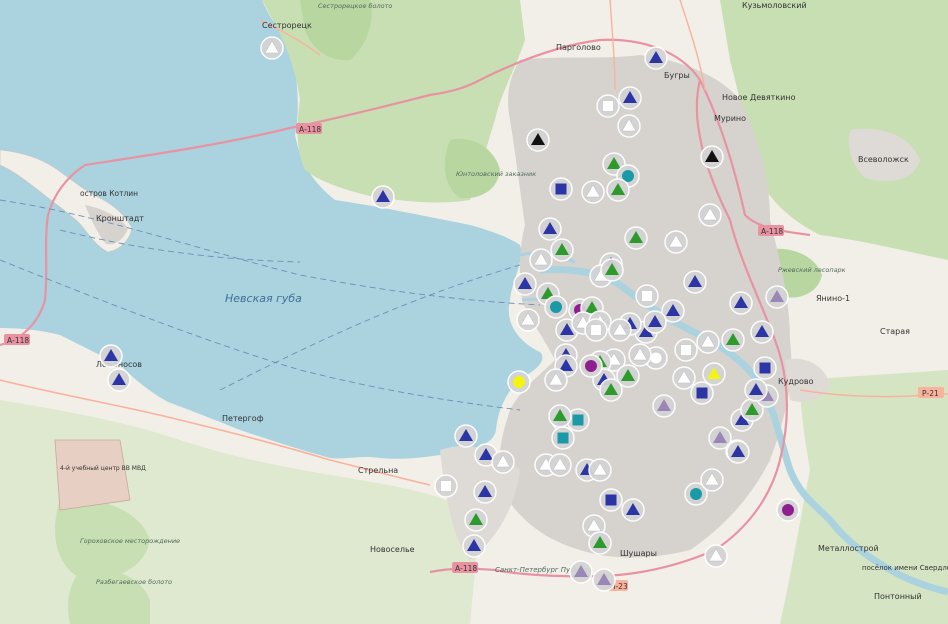 Image resolution: width=948 pixels, height=624 pixels. Describe the element at coordinates (109, 193) in the screenshot. I see `place-label-kotlin-island: остров Котлин` at that location.